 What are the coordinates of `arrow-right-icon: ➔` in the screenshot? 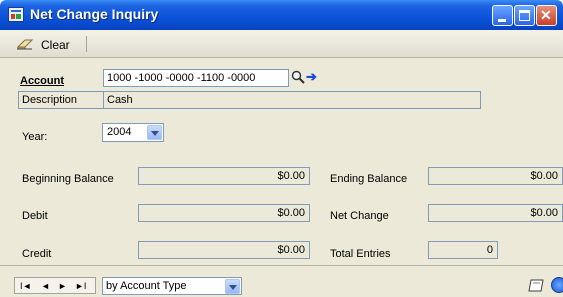 It's located at (312, 77).